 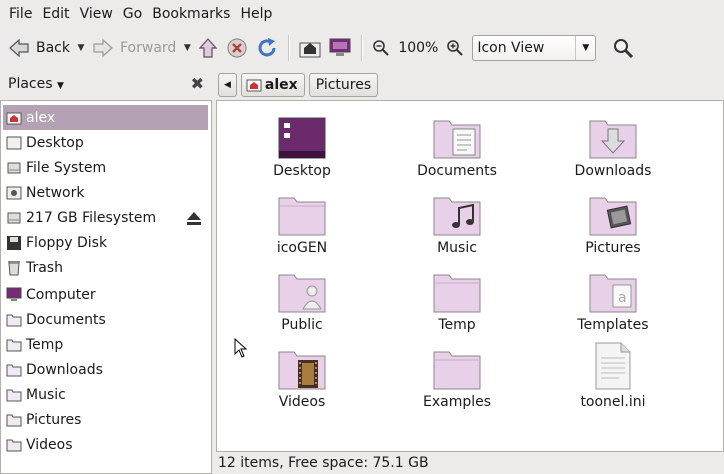 I want to click on path-bar: ◀ alex Pictures, so click(x=300, y=85).